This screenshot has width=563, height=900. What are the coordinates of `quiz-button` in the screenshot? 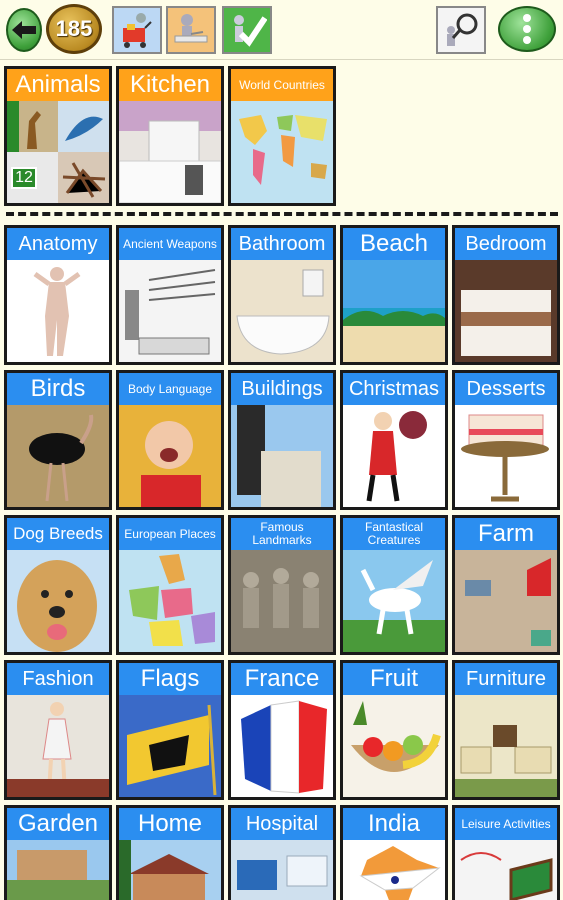 It's located at (247, 30).